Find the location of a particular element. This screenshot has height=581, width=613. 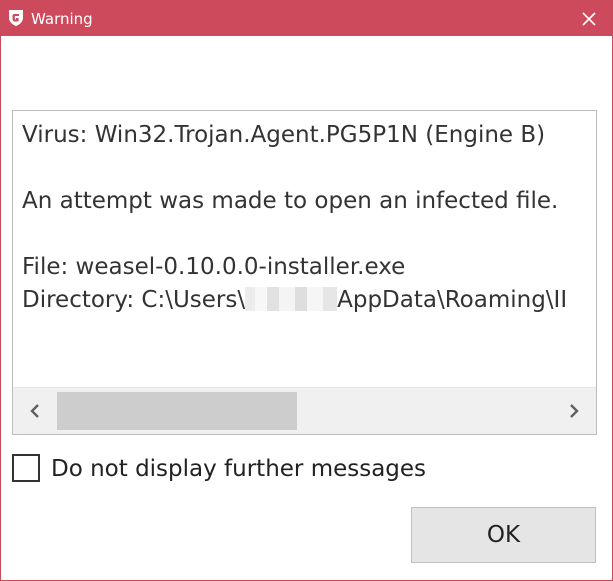

close-button is located at coordinates (589, 18).